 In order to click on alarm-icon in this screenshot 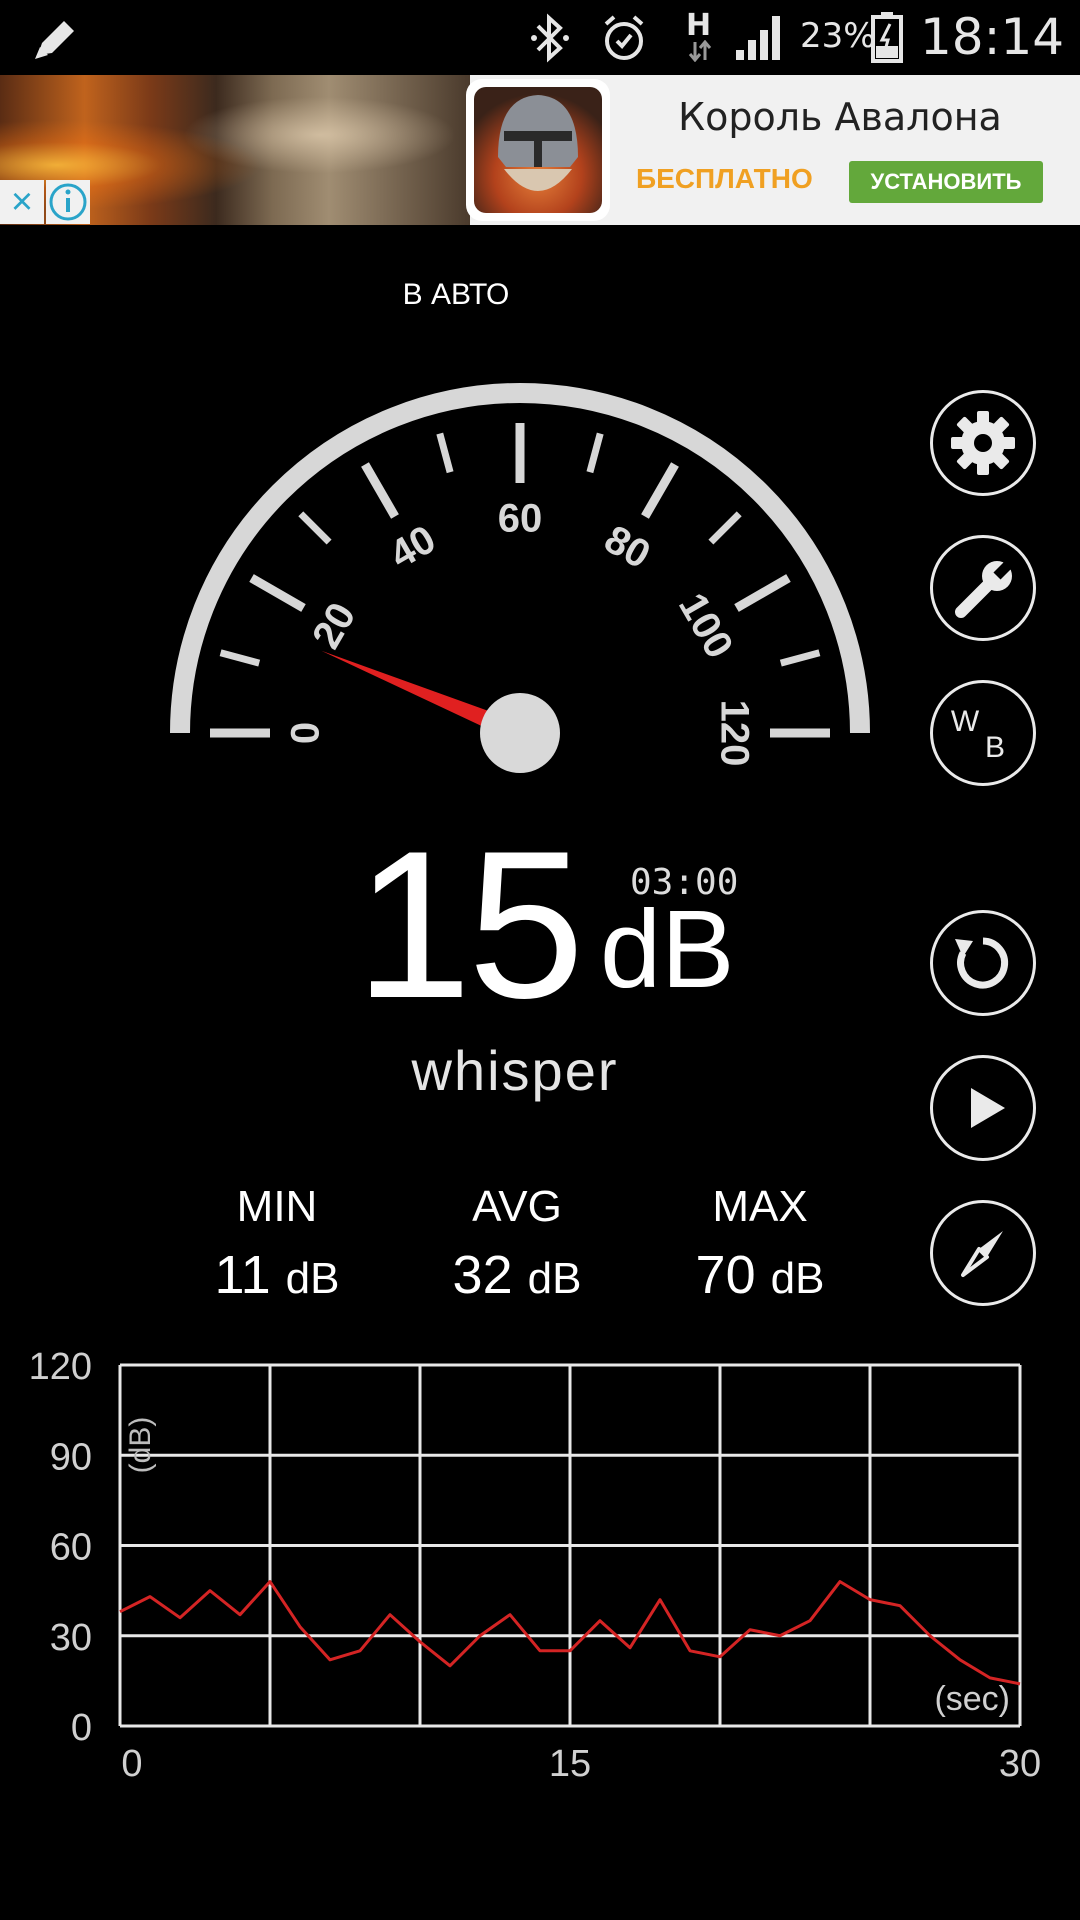, I will do `click(624, 37)`.